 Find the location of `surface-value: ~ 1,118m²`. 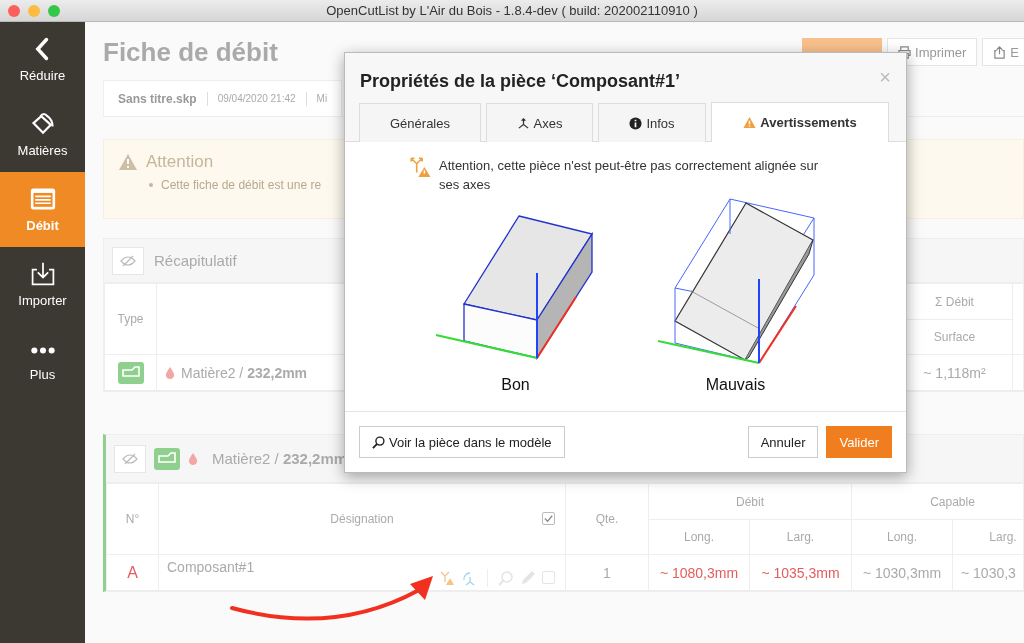

surface-value: ~ 1,118m² is located at coordinates (954, 372).